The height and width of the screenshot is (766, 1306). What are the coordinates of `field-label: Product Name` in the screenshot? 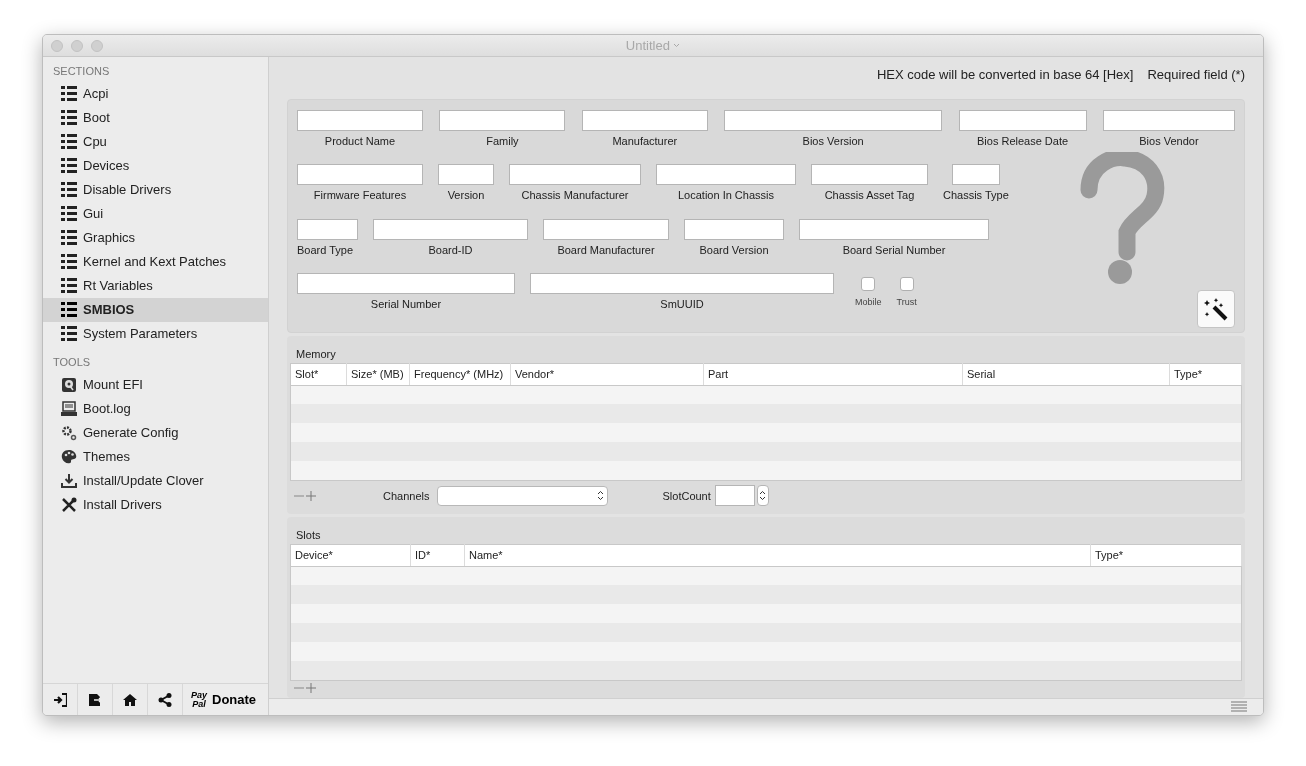 It's located at (360, 141).